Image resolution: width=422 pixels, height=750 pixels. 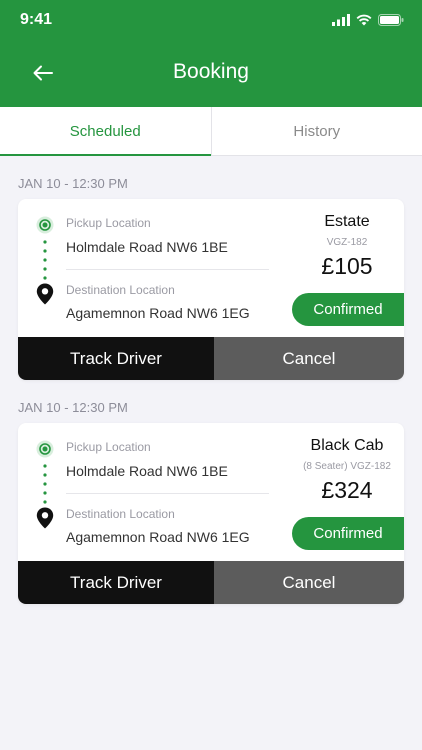 What do you see at coordinates (364, 20) in the screenshot?
I see `wifi-icon` at bounding box center [364, 20].